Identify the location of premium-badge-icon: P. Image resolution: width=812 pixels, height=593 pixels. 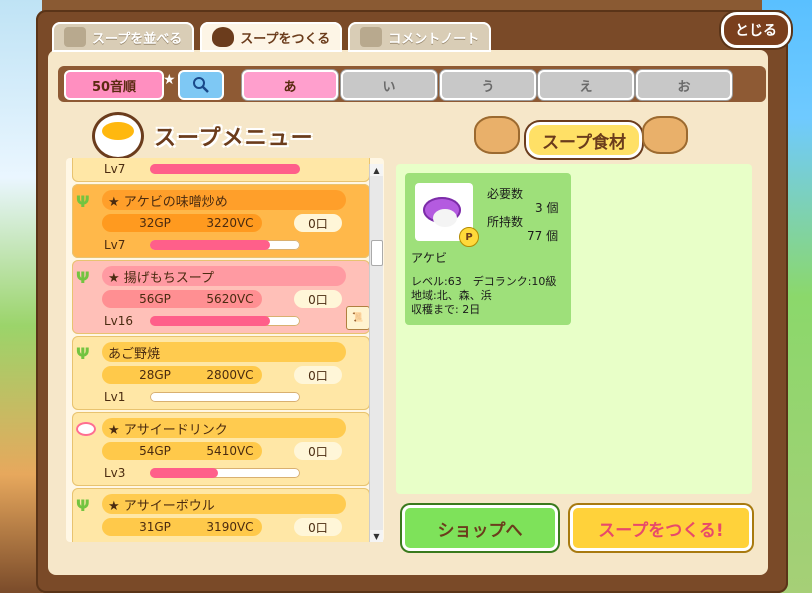
(469, 237).